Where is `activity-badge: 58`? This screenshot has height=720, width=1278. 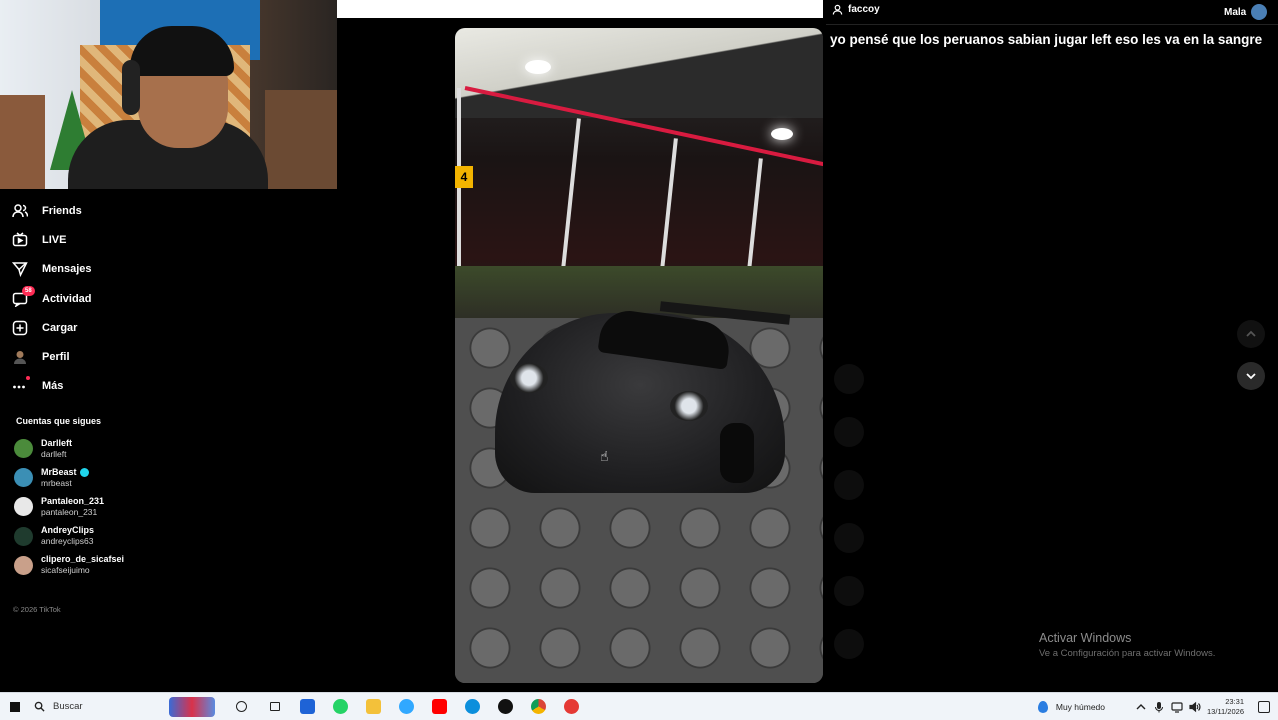
activity-badge: 58 is located at coordinates (28, 290).